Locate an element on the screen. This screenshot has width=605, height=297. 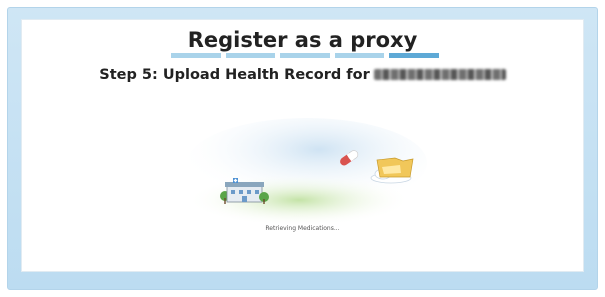
step-progress-bar is located at coordinates (305, 56).